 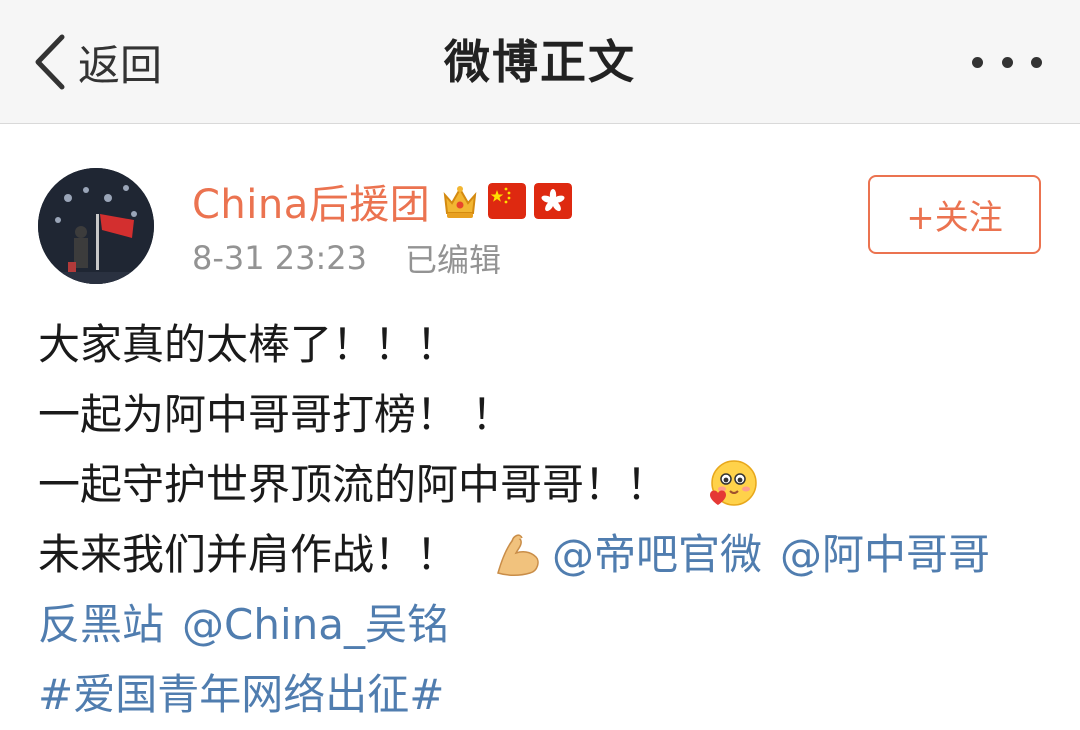 What do you see at coordinates (885, 555) in the screenshot?
I see `mention-link: @阿中哥哥` at bounding box center [885, 555].